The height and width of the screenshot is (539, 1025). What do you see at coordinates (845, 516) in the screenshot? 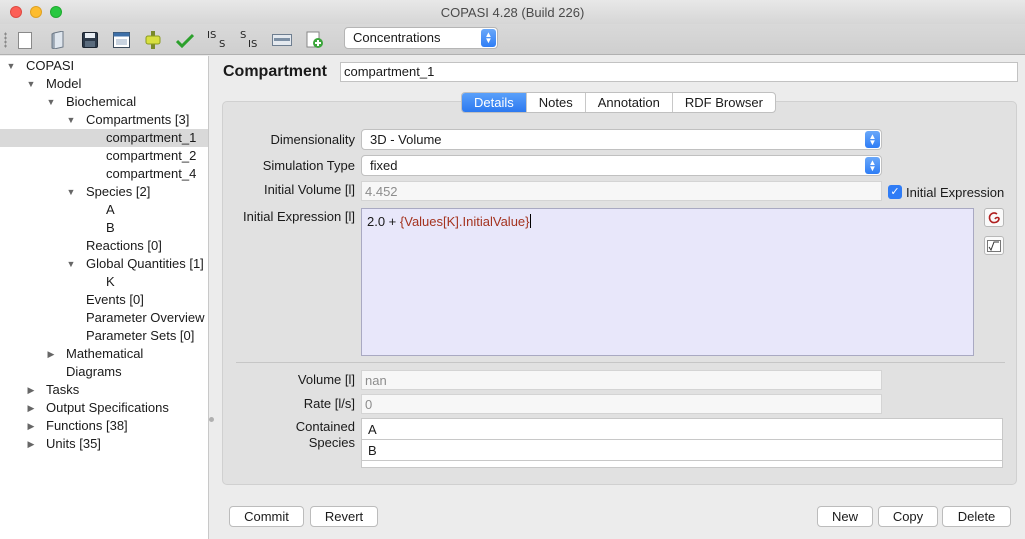
I see `new-button: New` at bounding box center [845, 516].